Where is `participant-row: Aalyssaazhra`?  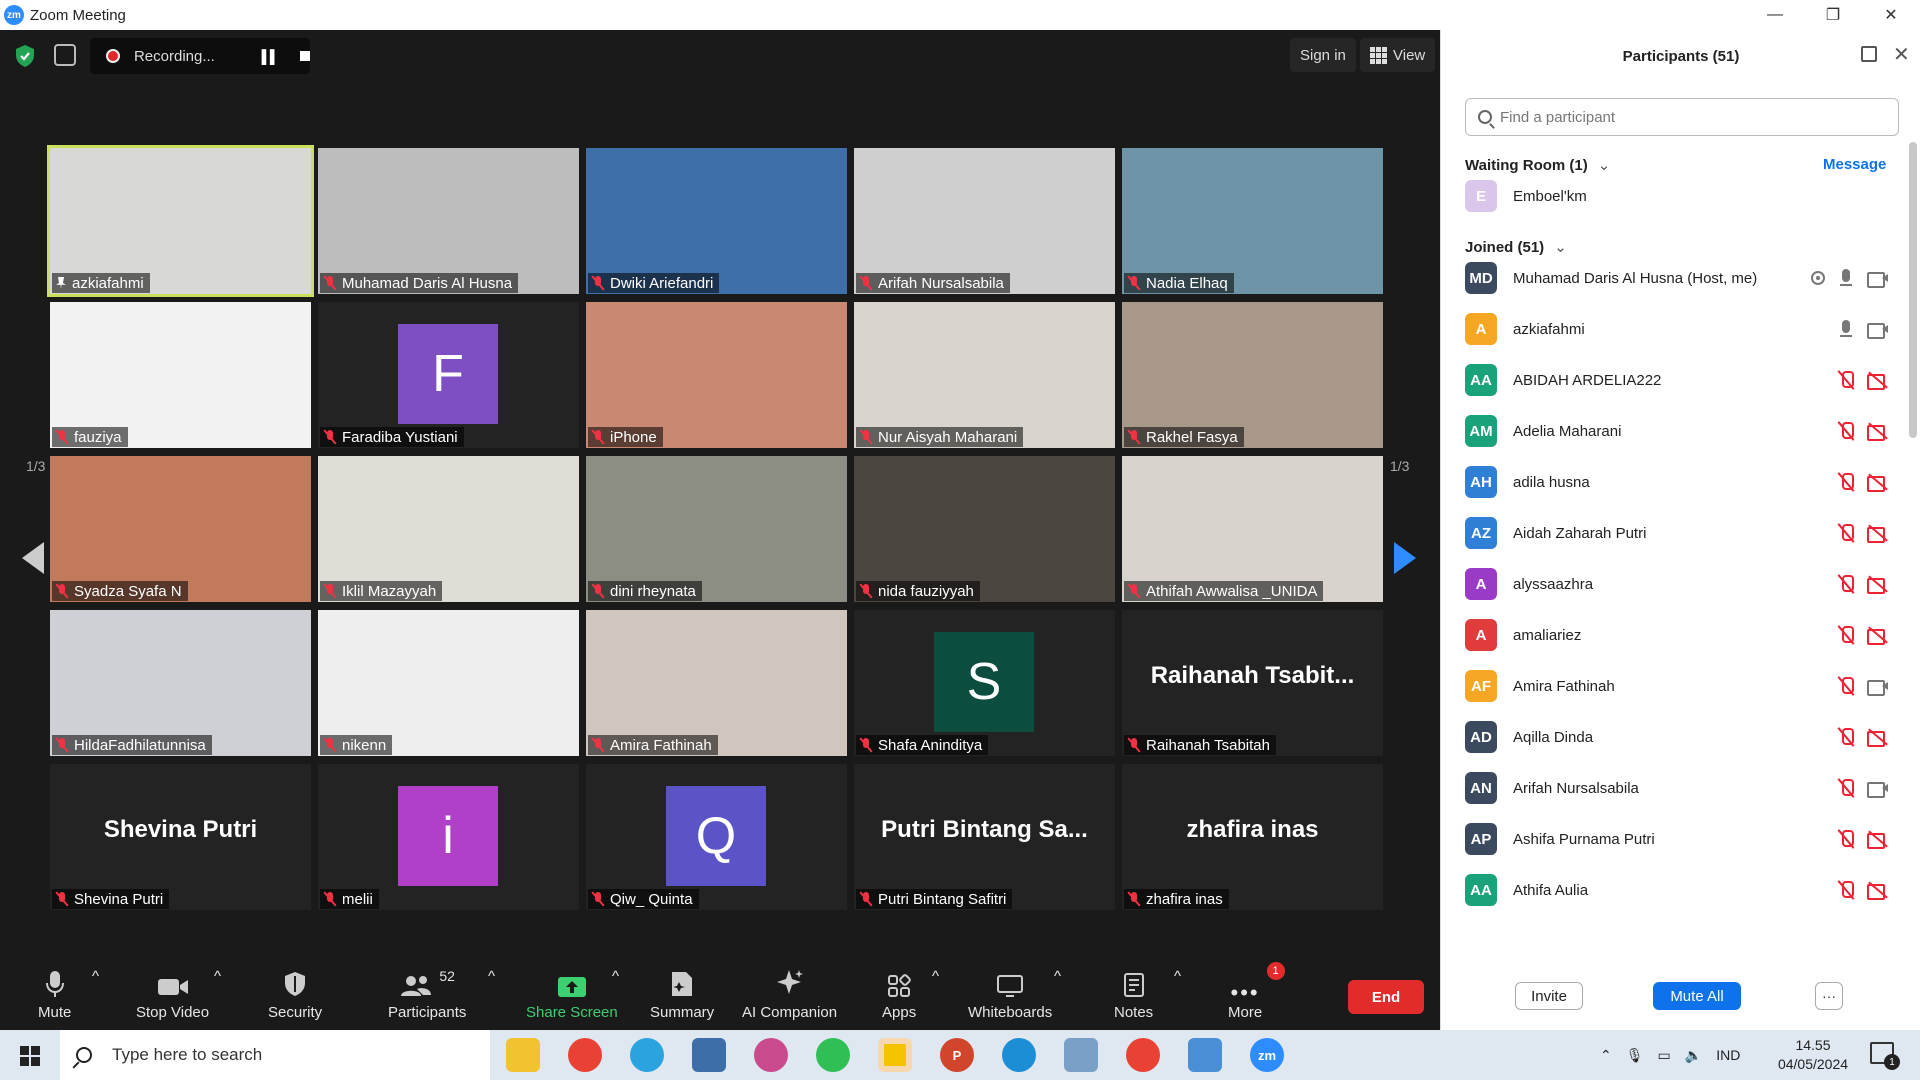 participant-row: Aalyssaazhra is located at coordinates (1680, 584).